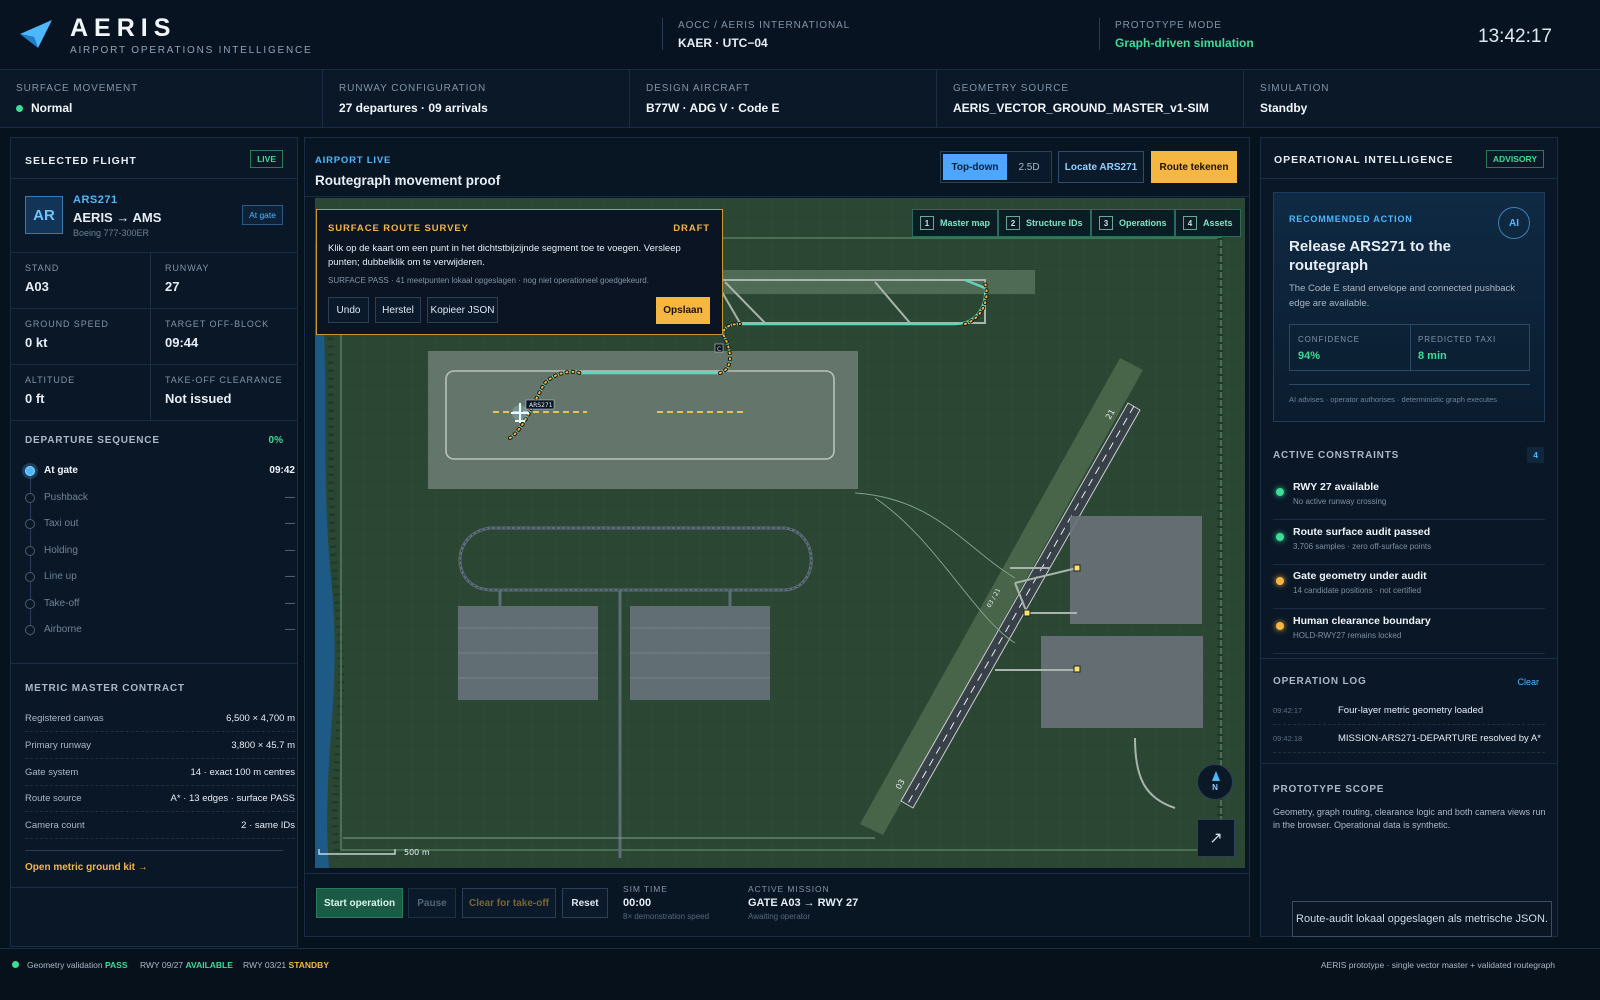 Image resolution: width=1600 pixels, height=1000 pixels. Describe the element at coordinates (1364, 160) in the screenshot. I see `intel-title: OPERATIONAL INTELLIGENCE` at that location.